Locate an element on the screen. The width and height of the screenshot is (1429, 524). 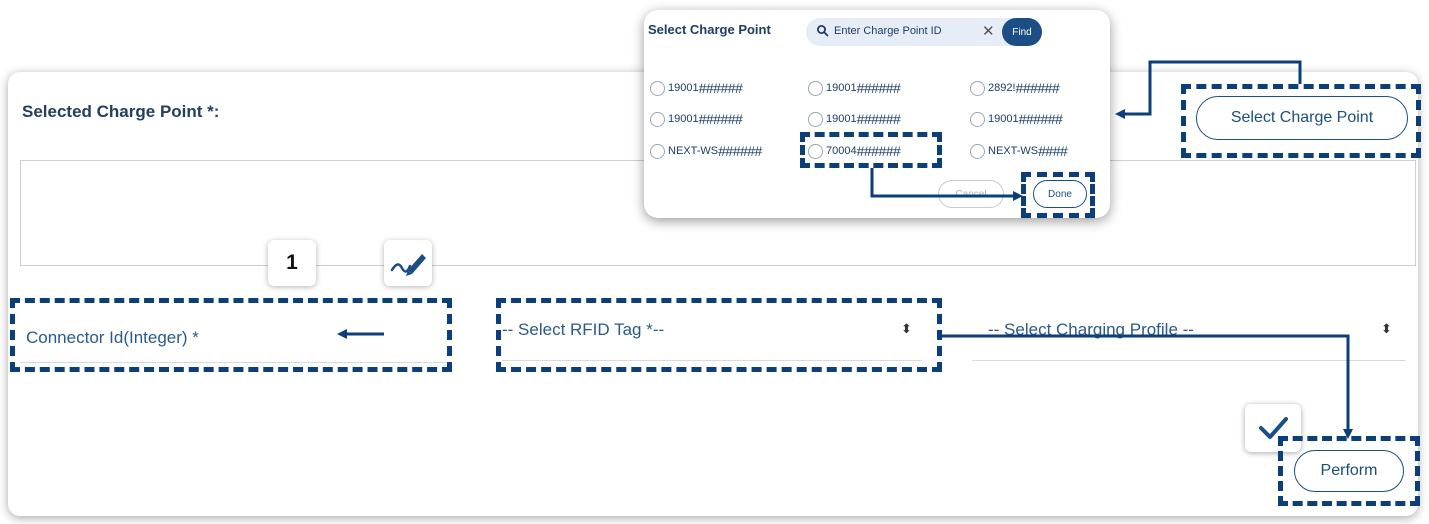
search-input is located at coordinates (904, 31).